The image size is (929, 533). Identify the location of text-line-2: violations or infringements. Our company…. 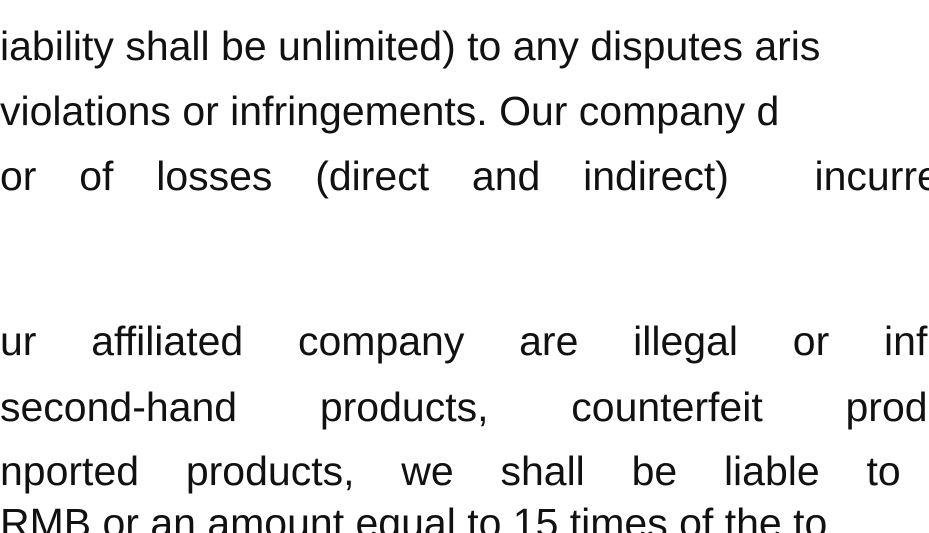
(390, 111).